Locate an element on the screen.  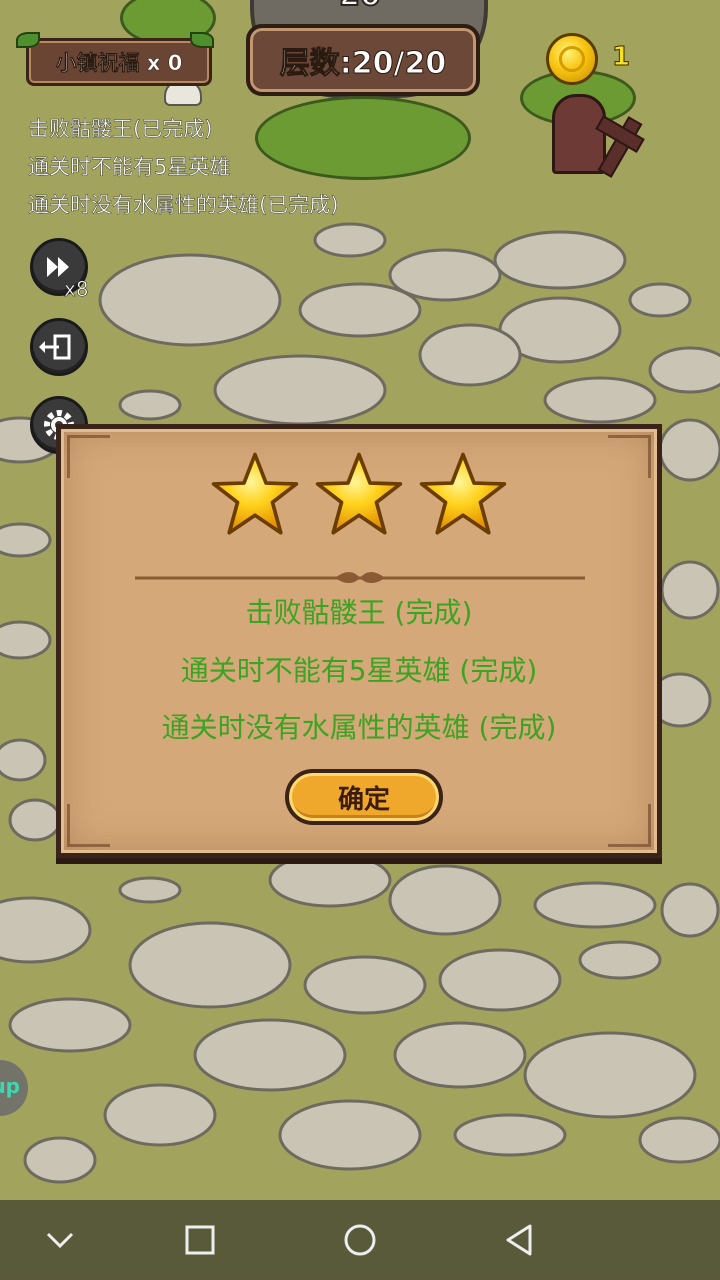
square-icon is located at coordinates (200, 1240).